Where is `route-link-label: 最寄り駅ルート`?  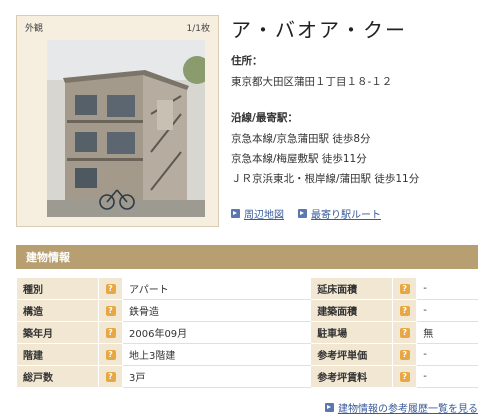 route-link-label: 最寄り駅ルート is located at coordinates (346, 215).